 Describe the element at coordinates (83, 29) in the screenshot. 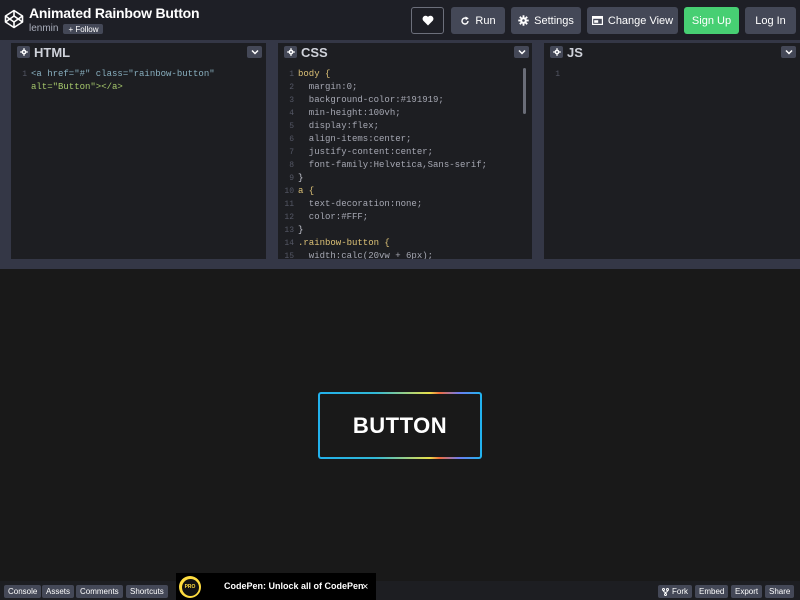

I see `follow-button: + Follow` at that location.